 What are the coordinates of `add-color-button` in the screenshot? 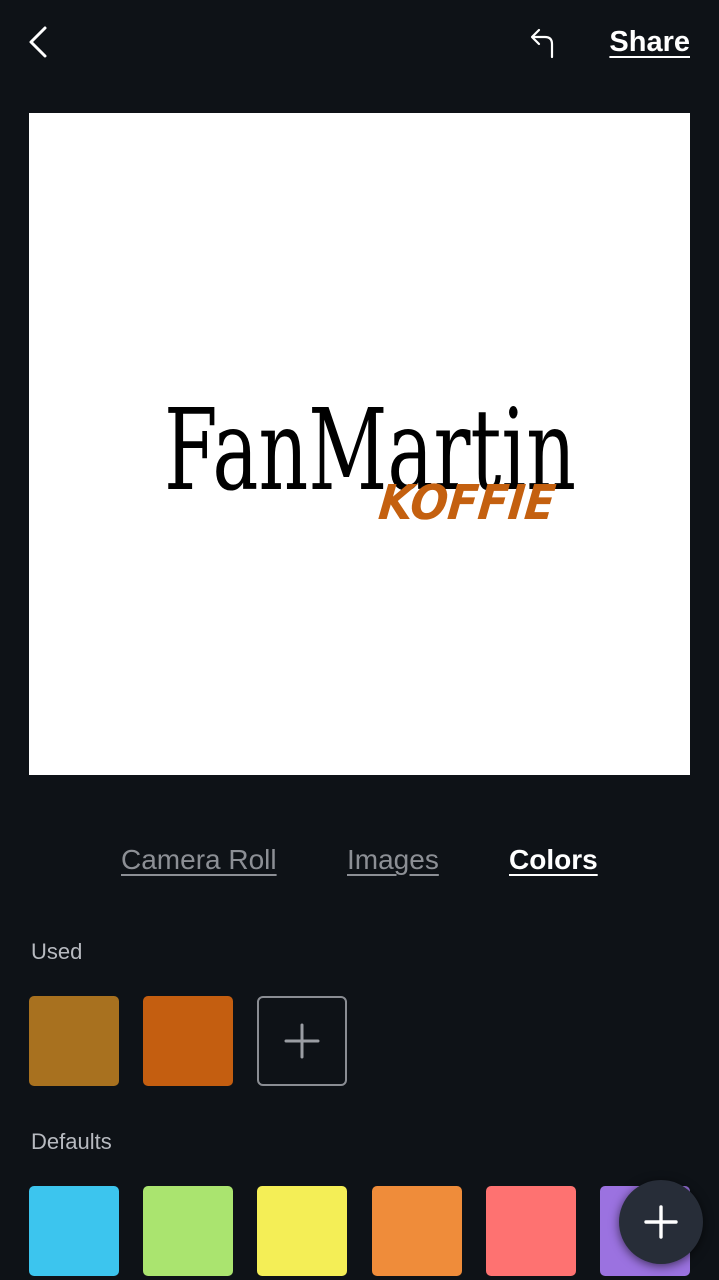 It's located at (302, 1041).